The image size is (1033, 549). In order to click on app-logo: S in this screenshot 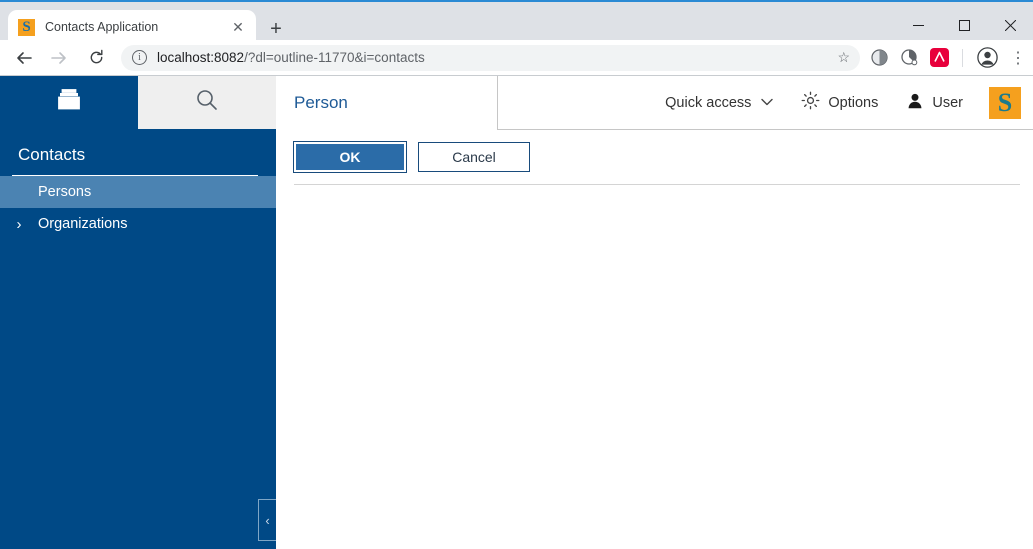, I will do `click(1005, 102)`.